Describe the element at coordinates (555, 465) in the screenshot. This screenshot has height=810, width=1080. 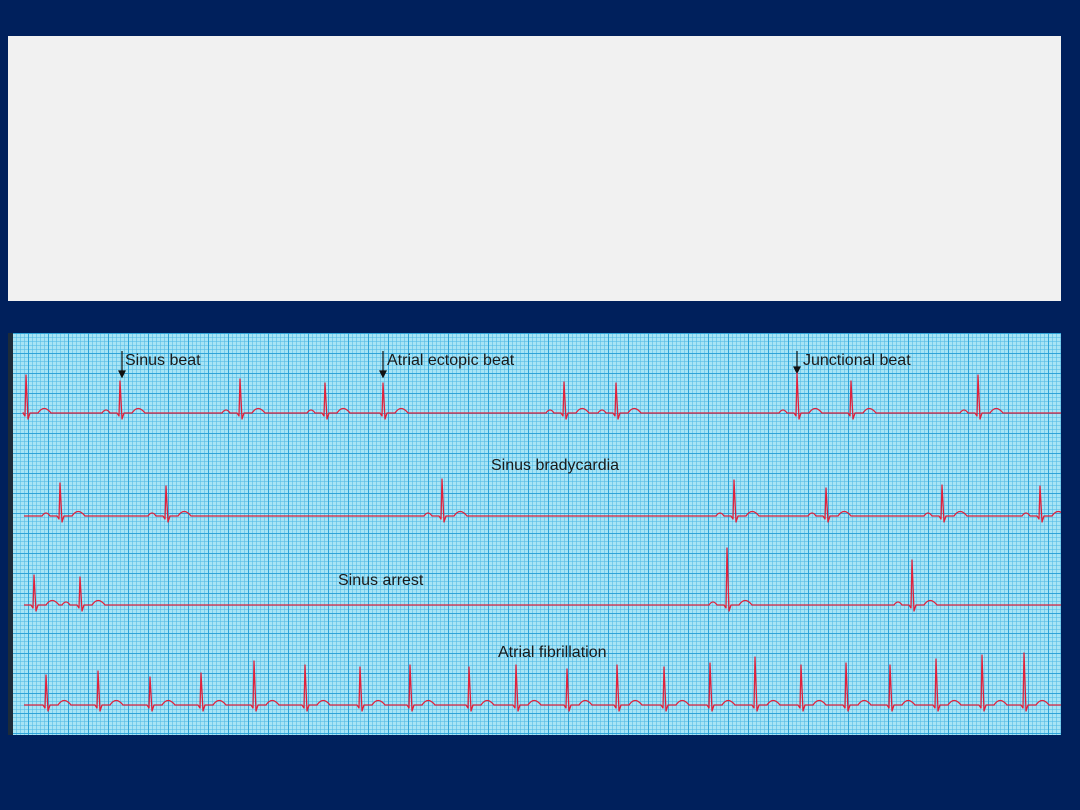
I see `sinus-bradycardia-label: Sinus bradycardia` at that location.